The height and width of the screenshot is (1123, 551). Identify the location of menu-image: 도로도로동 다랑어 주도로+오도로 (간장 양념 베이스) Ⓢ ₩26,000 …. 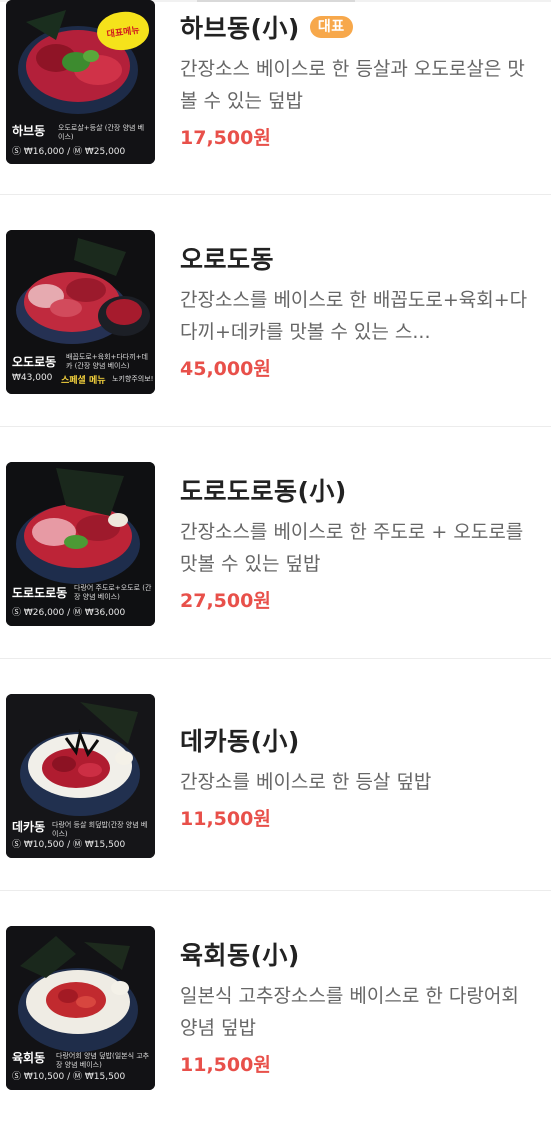
(80, 544).